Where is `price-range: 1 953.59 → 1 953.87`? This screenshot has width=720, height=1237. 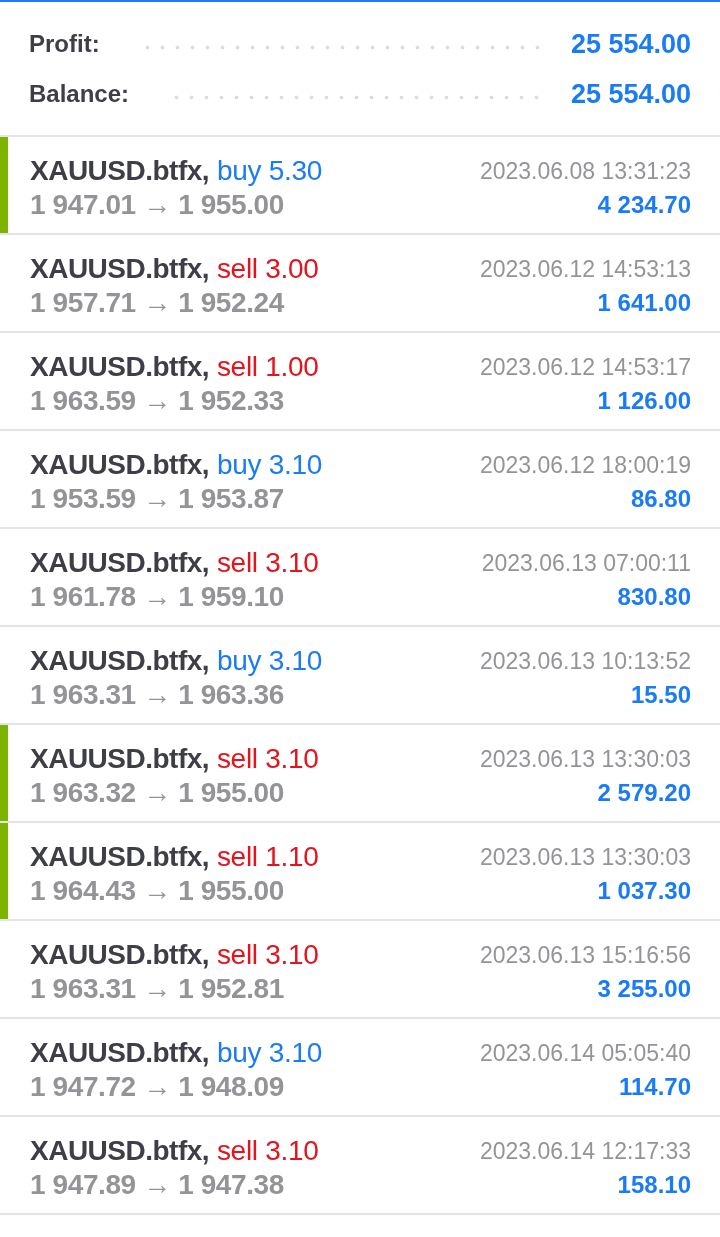
price-range: 1 953.59 → 1 953.87 is located at coordinates (157, 499).